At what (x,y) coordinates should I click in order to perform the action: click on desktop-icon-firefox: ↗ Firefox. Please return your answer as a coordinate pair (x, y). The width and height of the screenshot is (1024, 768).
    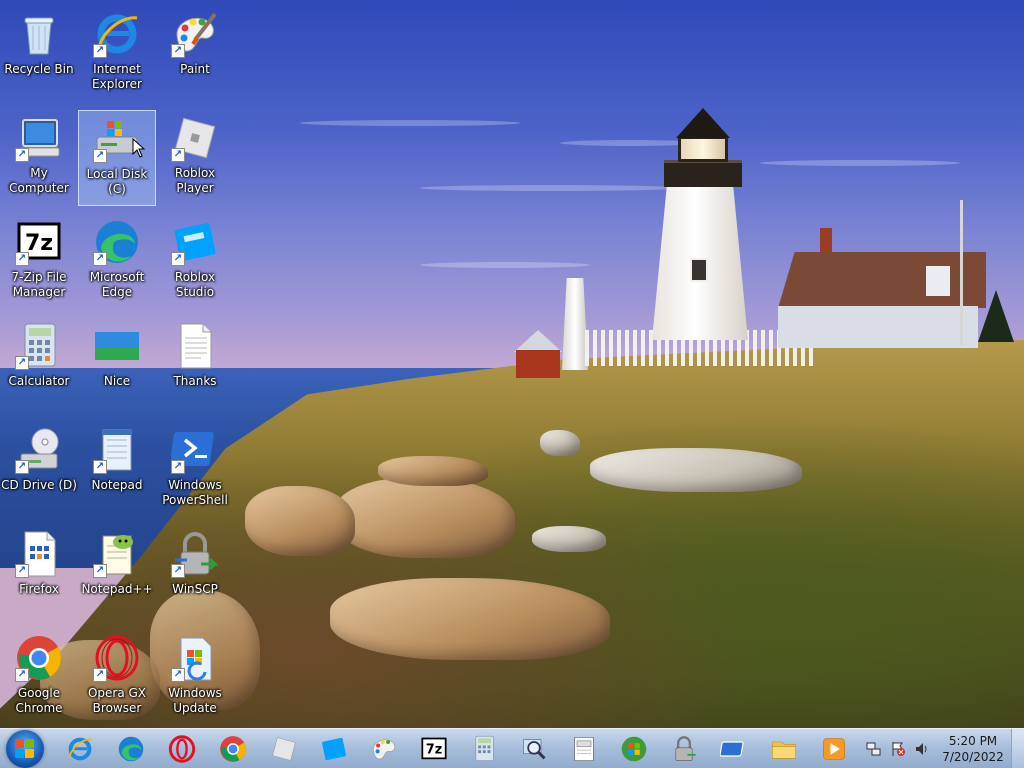
    Looking at the image, I should click on (39, 574).